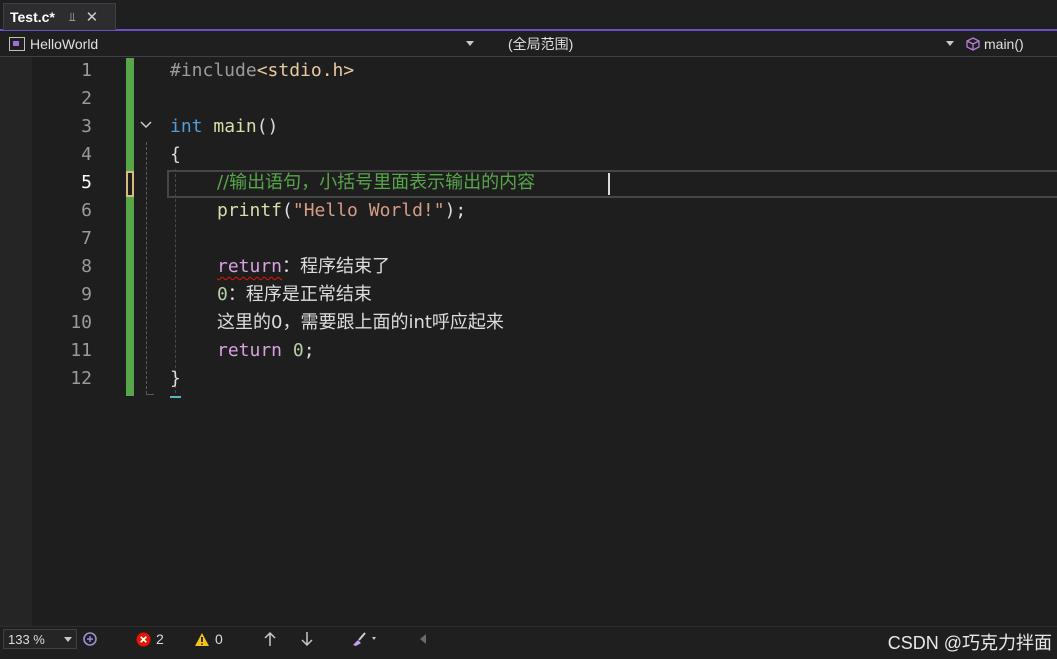 The height and width of the screenshot is (659, 1057). Describe the element at coordinates (528, 71) in the screenshot. I see `code-line-1: #include<stdio.h>` at that location.